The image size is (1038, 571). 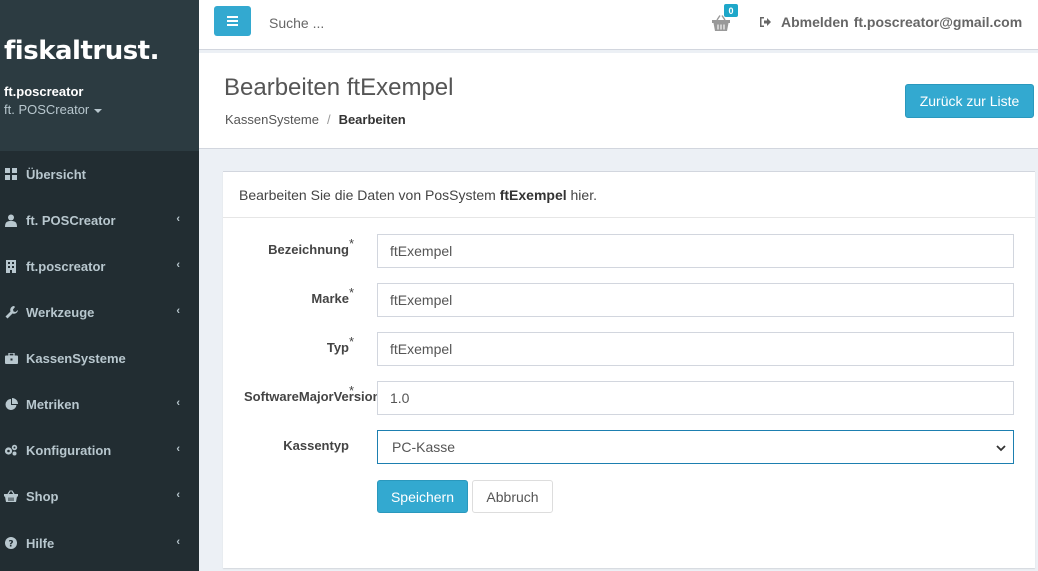 What do you see at coordinates (512, 496) in the screenshot?
I see `cancel-button: Abbruch` at bounding box center [512, 496].